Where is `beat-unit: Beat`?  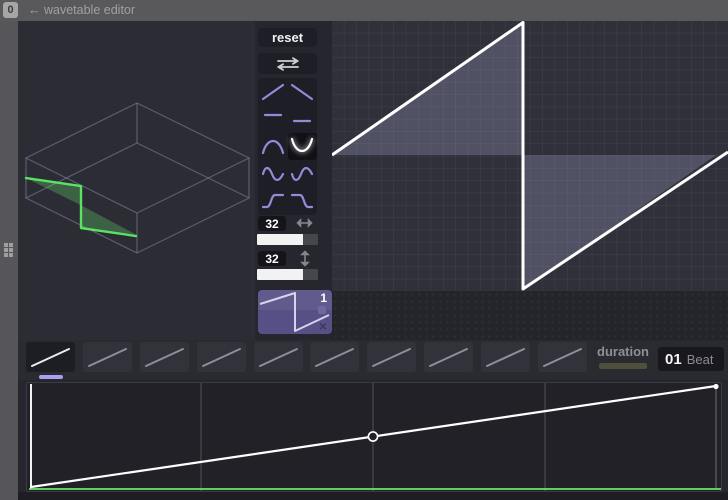 beat-unit: Beat is located at coordinates (700, 359).